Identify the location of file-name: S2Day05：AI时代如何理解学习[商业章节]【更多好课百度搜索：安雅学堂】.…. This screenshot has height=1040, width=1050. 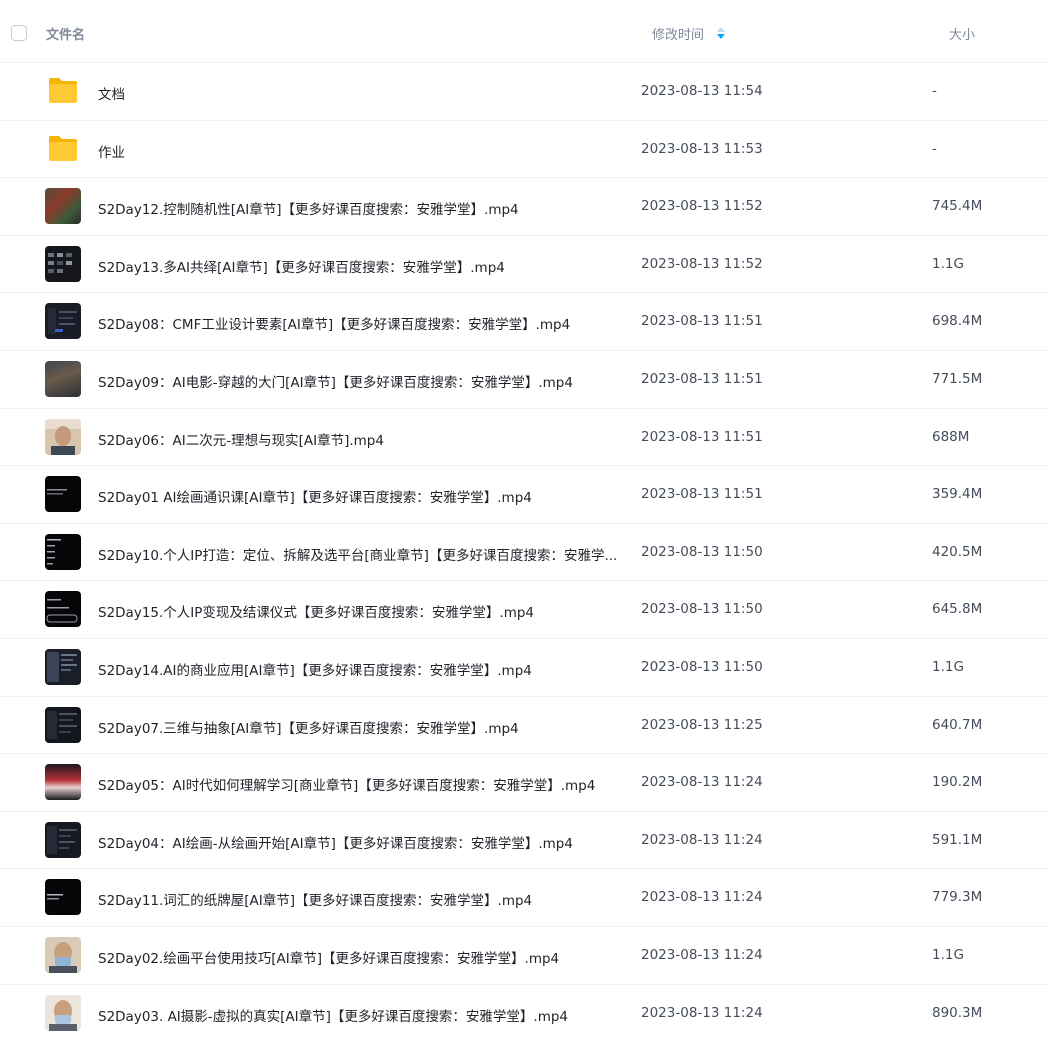
(358, 784).